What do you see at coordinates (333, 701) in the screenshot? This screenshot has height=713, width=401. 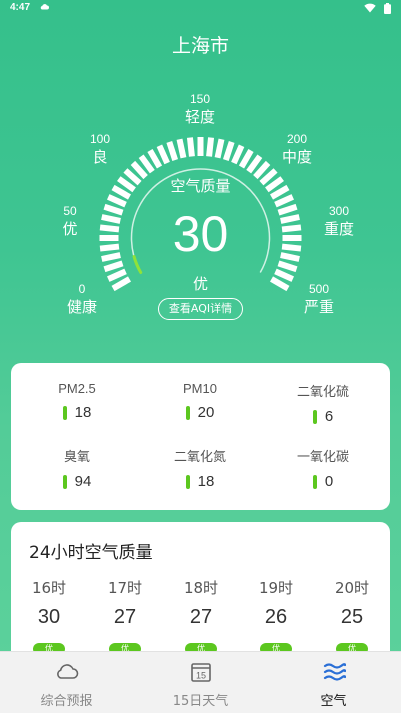 I see `nav-label: 空气` at bounding box center [333, 701].